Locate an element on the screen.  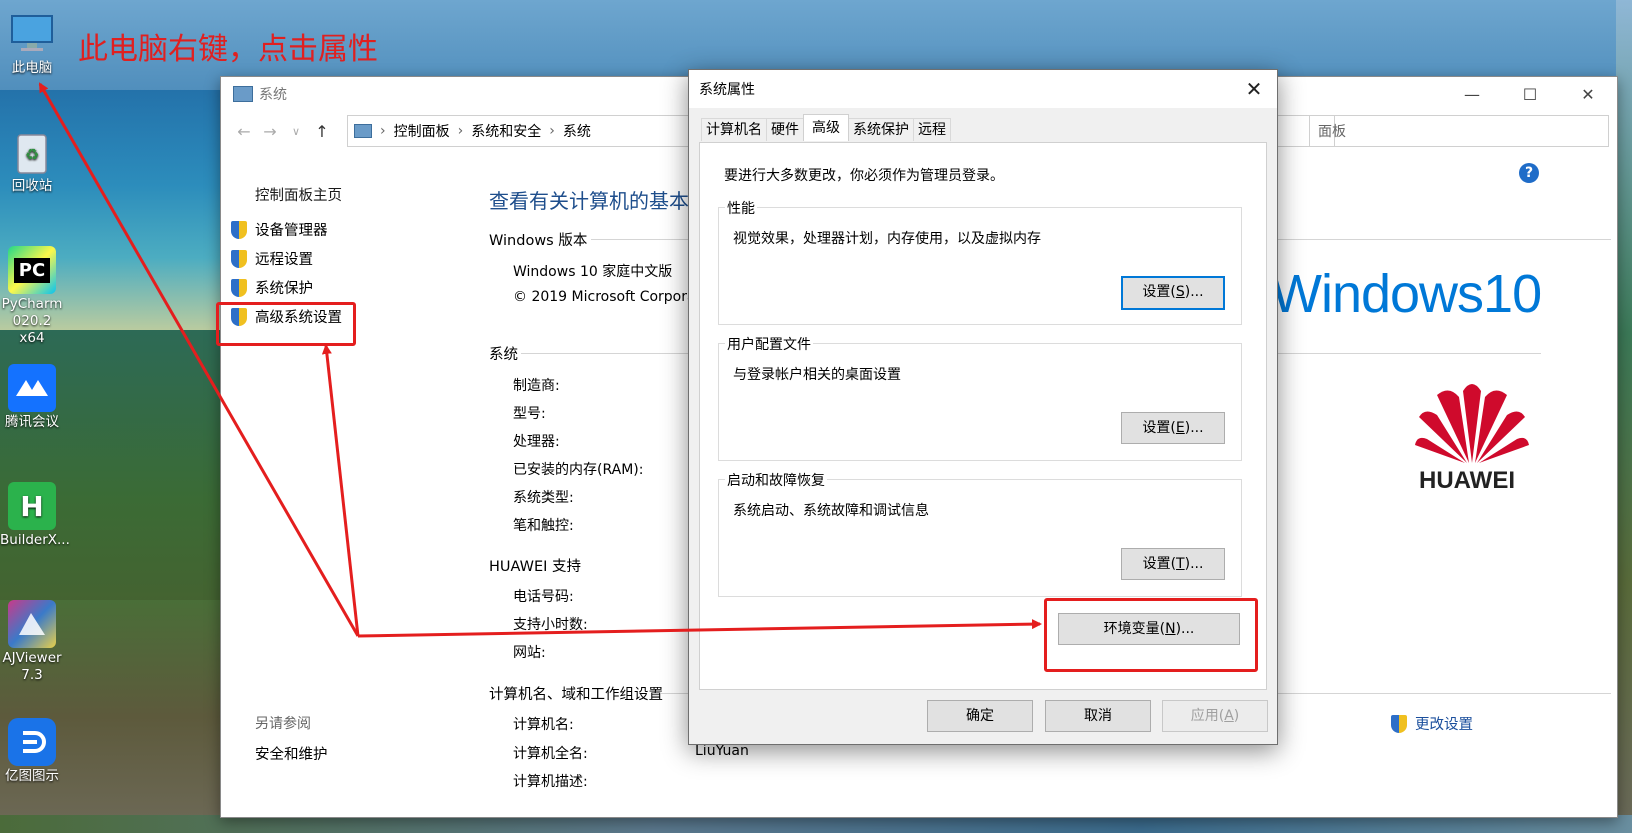
group-title: 性能 is located at coordinates (741, 208).